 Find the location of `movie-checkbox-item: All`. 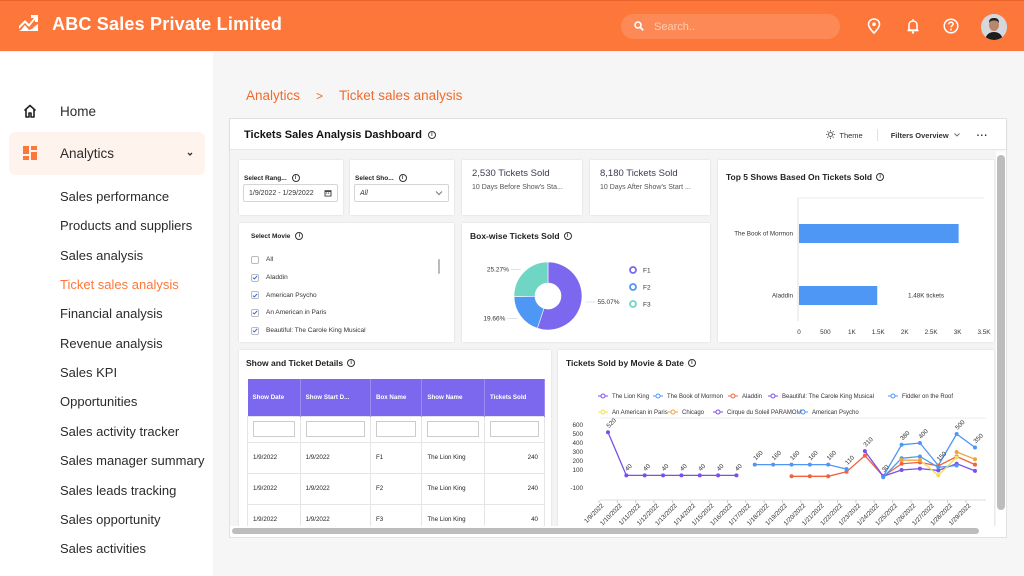

movie-checkbox-item: All is located at coordinates (308, 260).